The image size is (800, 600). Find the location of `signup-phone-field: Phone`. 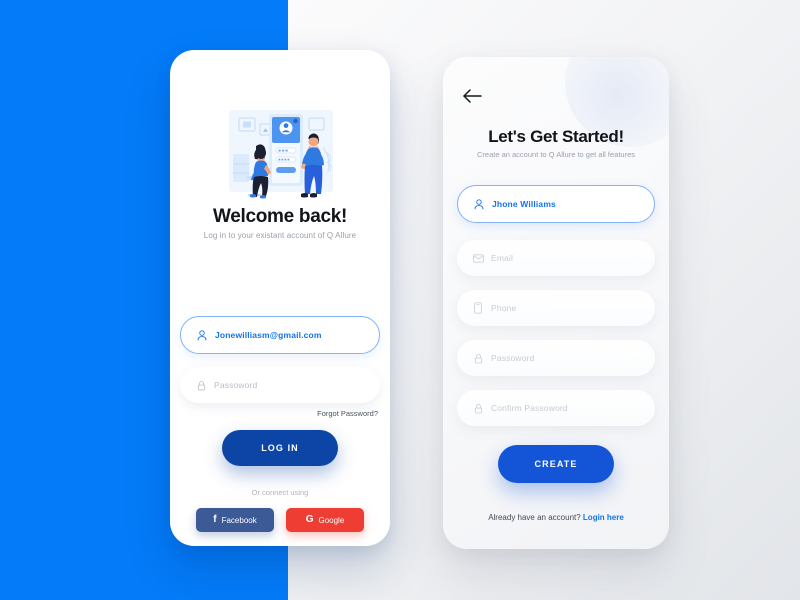

signup-phone-field: Phone is located at coordinates (556, 308).